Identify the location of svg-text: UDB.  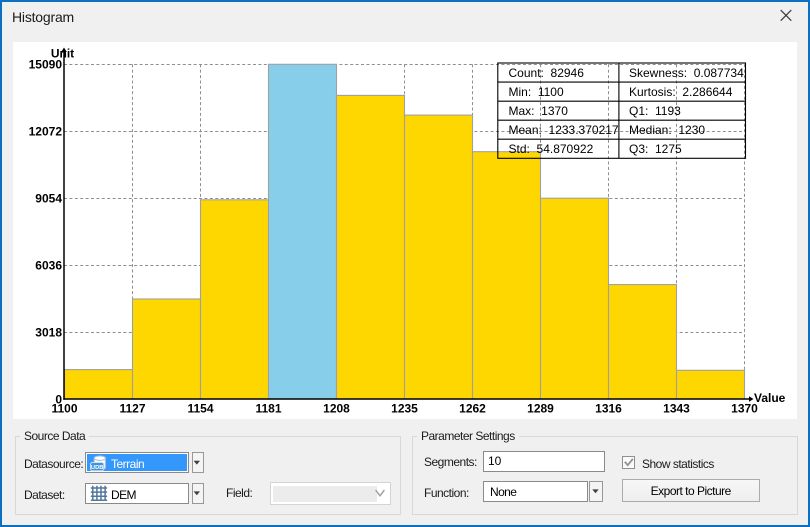
(97, 468).